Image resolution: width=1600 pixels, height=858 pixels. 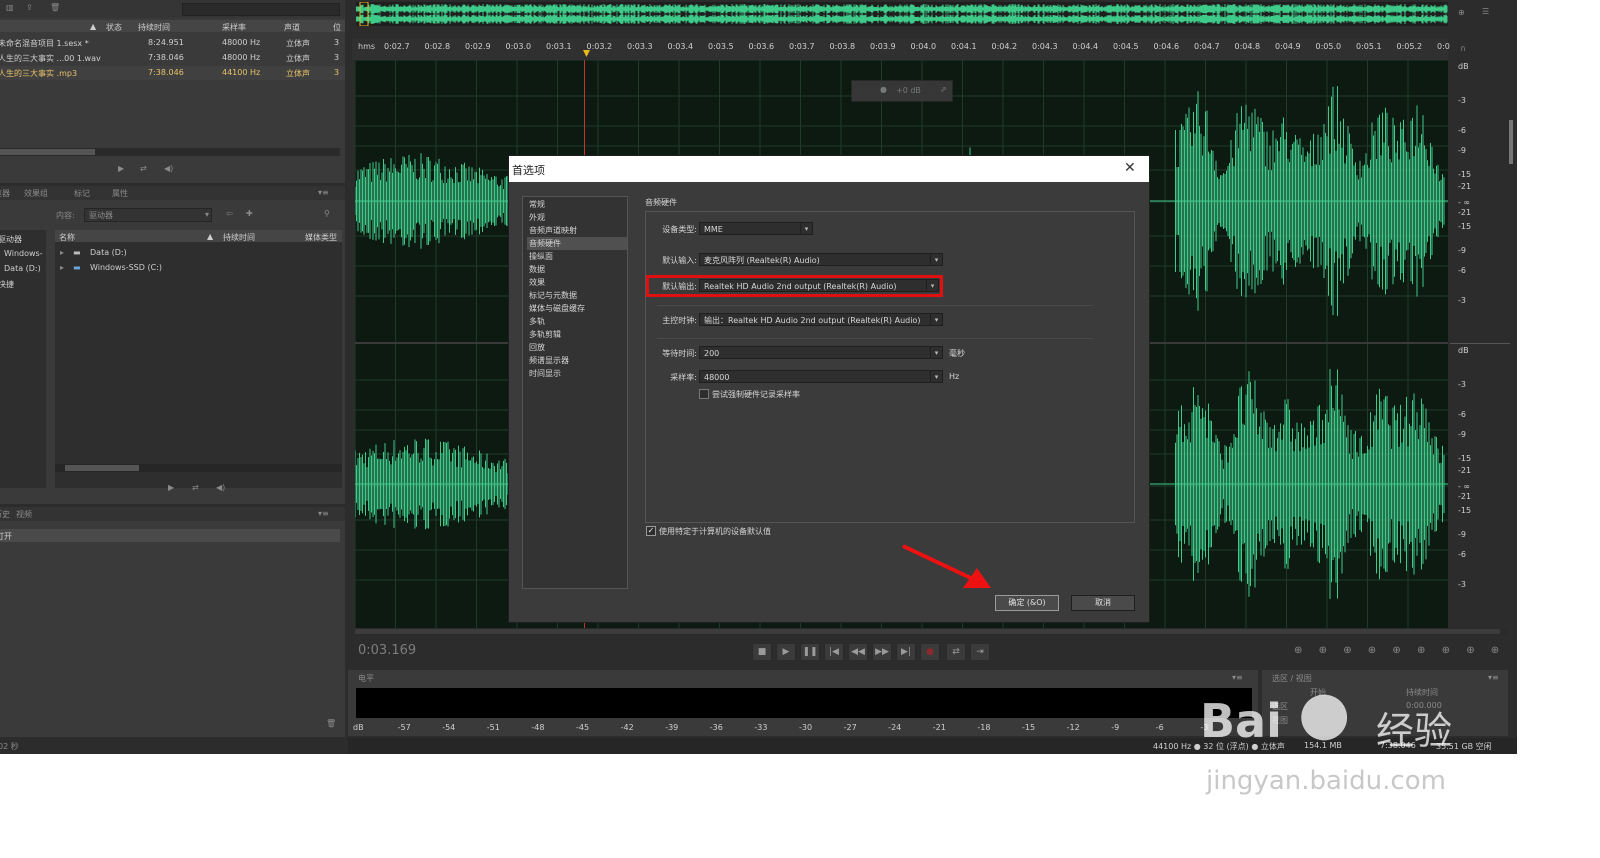 What do you see at coordinates (577, 269) in the screenshot?
I see `category-item: 数据` at bounding box center [577, 269].